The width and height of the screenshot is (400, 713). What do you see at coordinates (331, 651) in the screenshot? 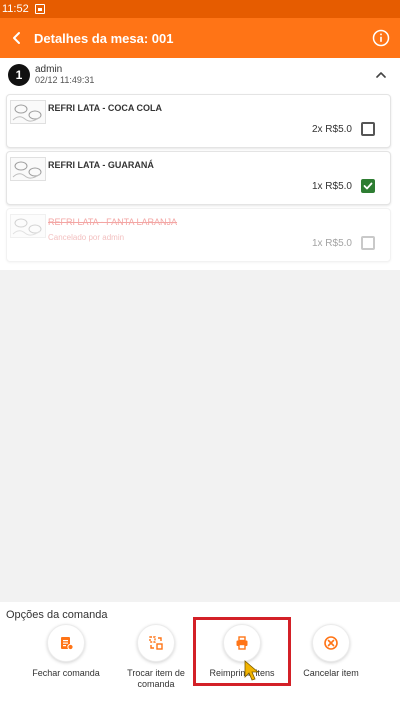
I see `cancel-item-button: Cancelar item` at bounding box center [331, 651].